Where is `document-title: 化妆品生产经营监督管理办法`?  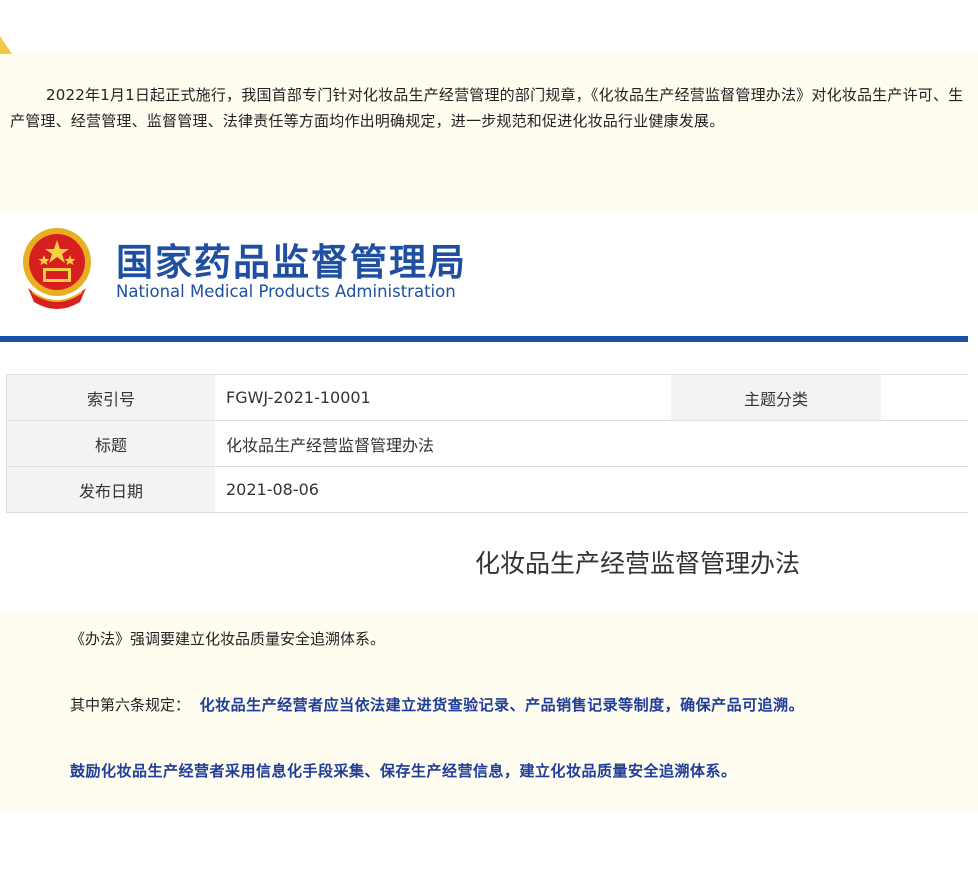 document-title: 化妆品生产经营监督管理办法 is located at coordinates (638, 563).